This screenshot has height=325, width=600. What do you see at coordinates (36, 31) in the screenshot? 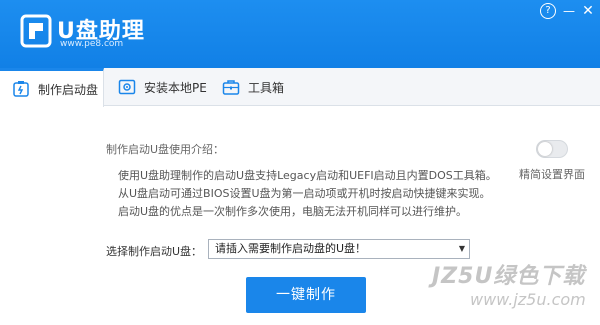
I see `logo-mark-icon` at bounding box center [36, 31].